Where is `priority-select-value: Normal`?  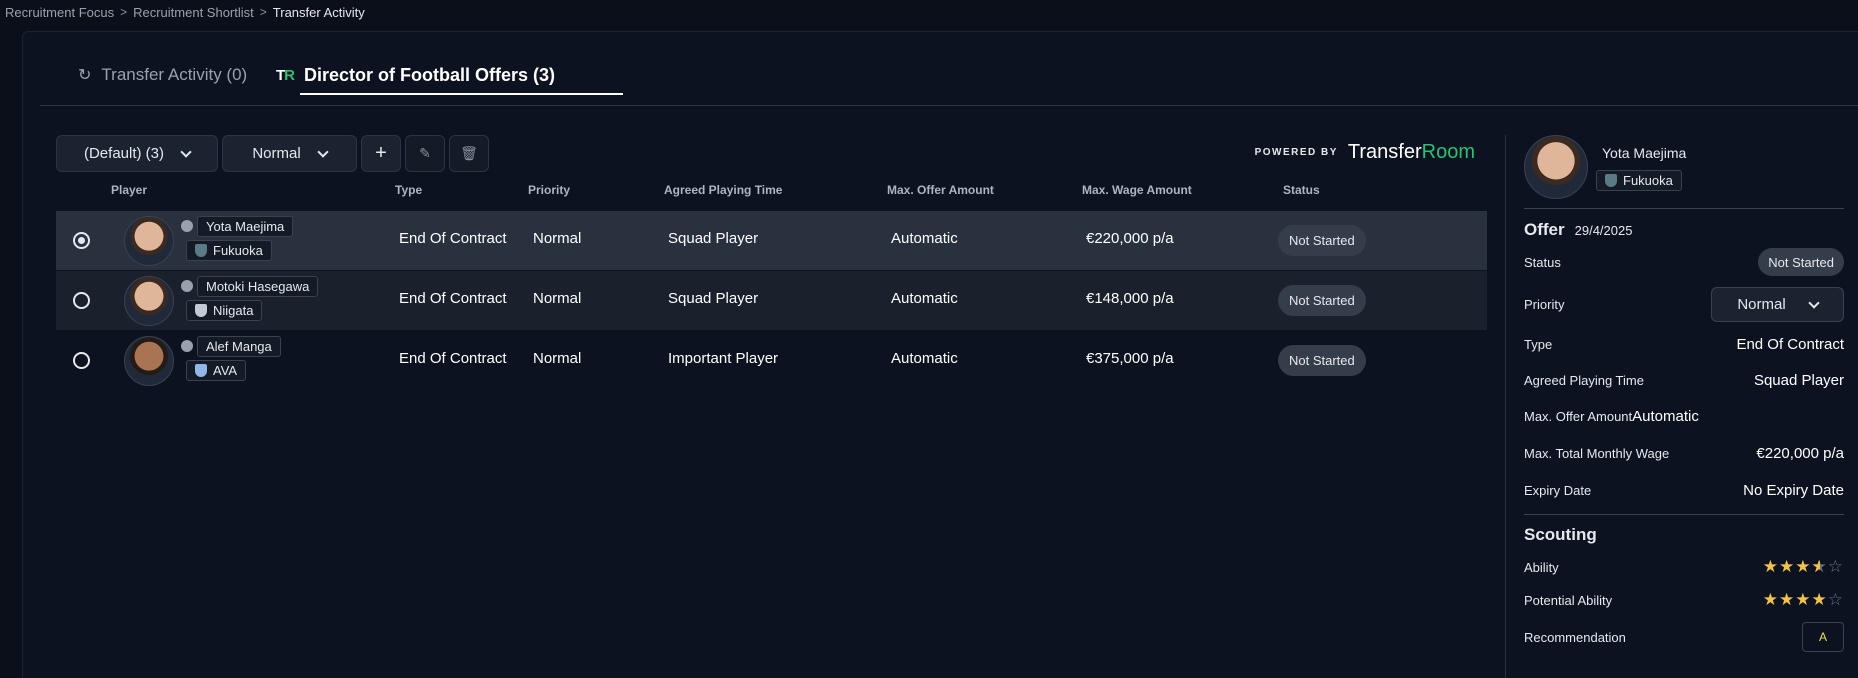
priority-select-value: Normal is located at coordinates (276, 153).